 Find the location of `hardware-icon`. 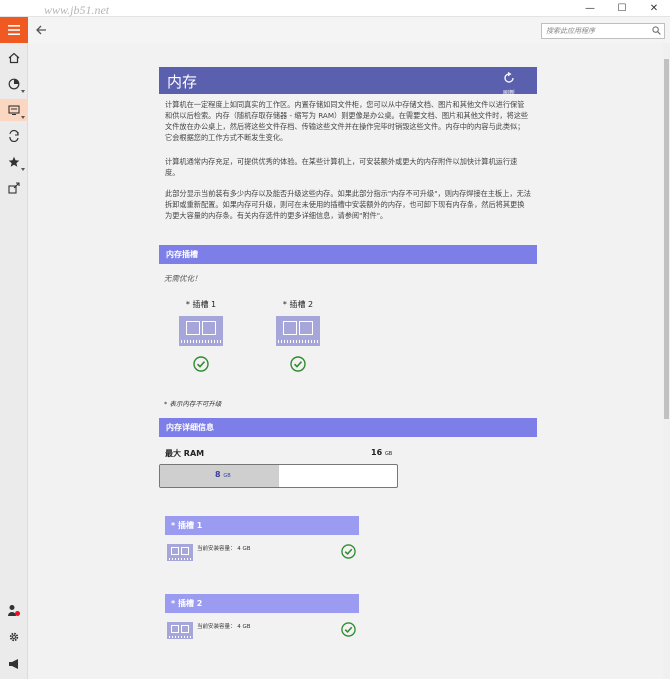

hardware-icon is located at coordinates (14, 110).